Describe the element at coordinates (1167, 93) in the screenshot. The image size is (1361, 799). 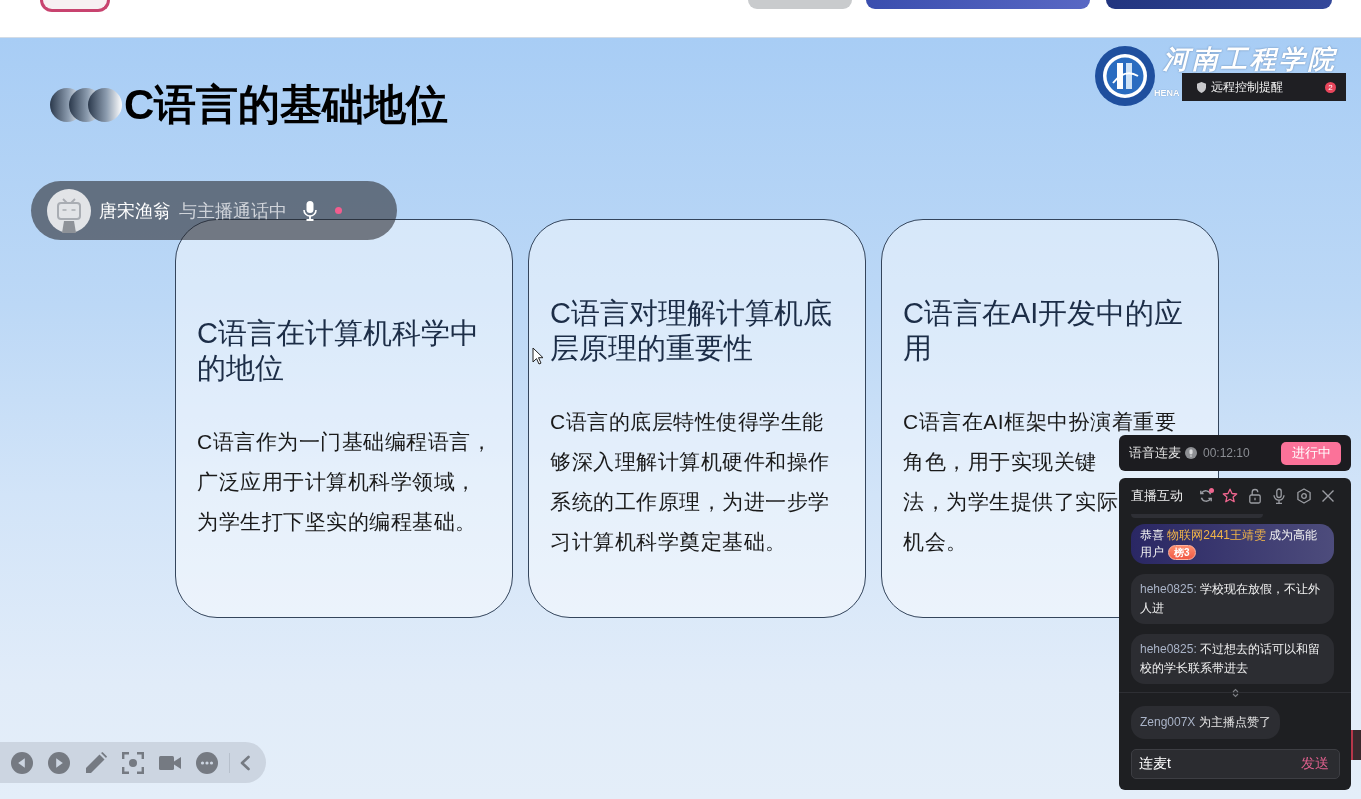
I see `school-name-english: HENA` at that location.